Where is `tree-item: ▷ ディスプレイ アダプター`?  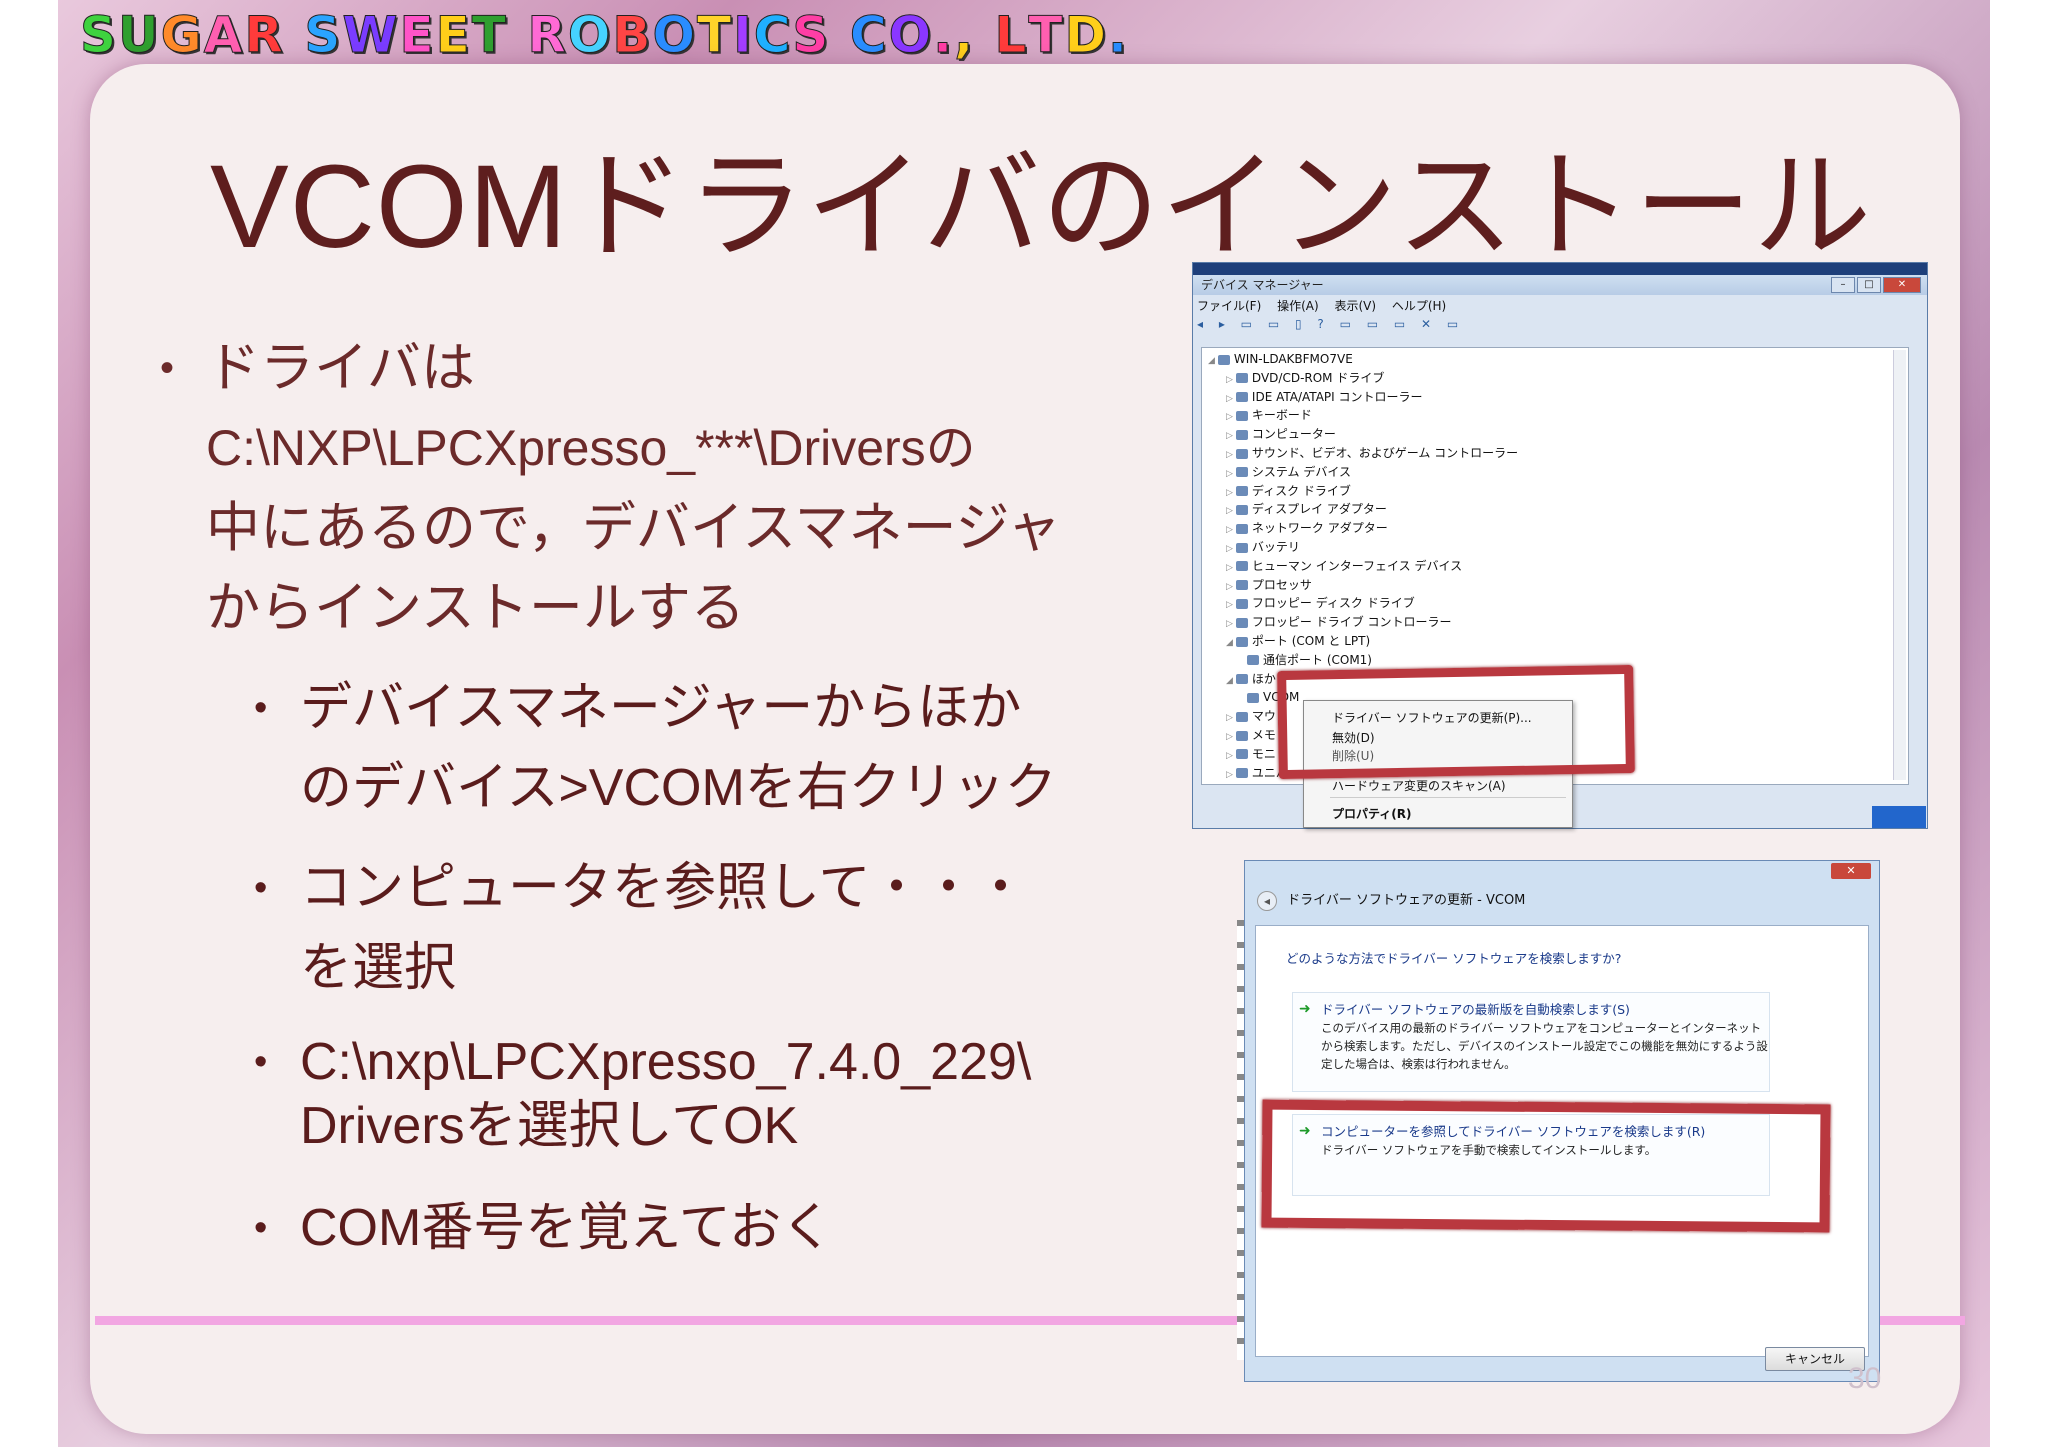
tree-item: ▷ ディスプレイ アダプター is located at coordinates (1306, 509).